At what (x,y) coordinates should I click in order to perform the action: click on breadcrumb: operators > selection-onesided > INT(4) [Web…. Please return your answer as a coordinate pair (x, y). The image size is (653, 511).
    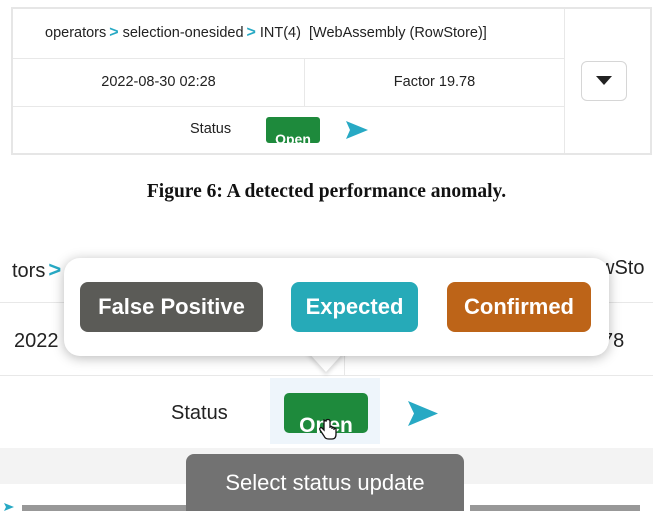
    Looking at the image, I should click on (266, 33).